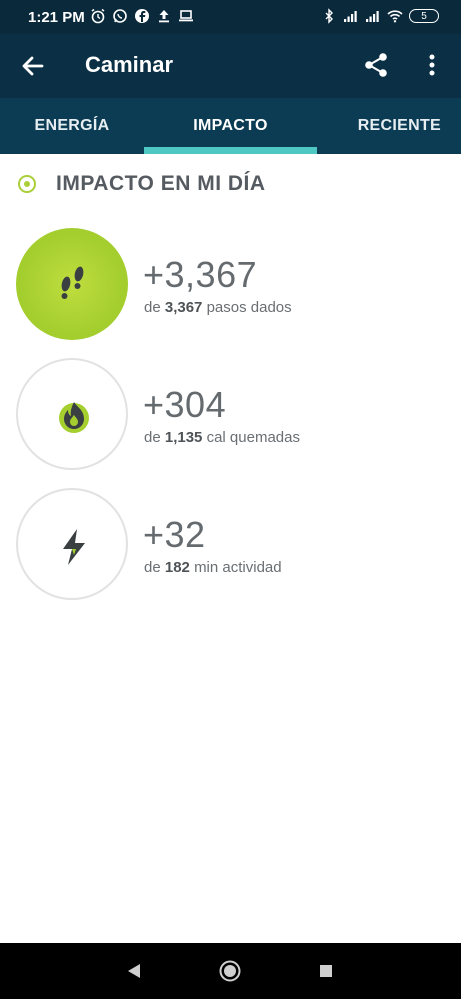  Describe the element at coordinates (134, 971) in the screenshot. I see `back-triangle-icon` at that location.